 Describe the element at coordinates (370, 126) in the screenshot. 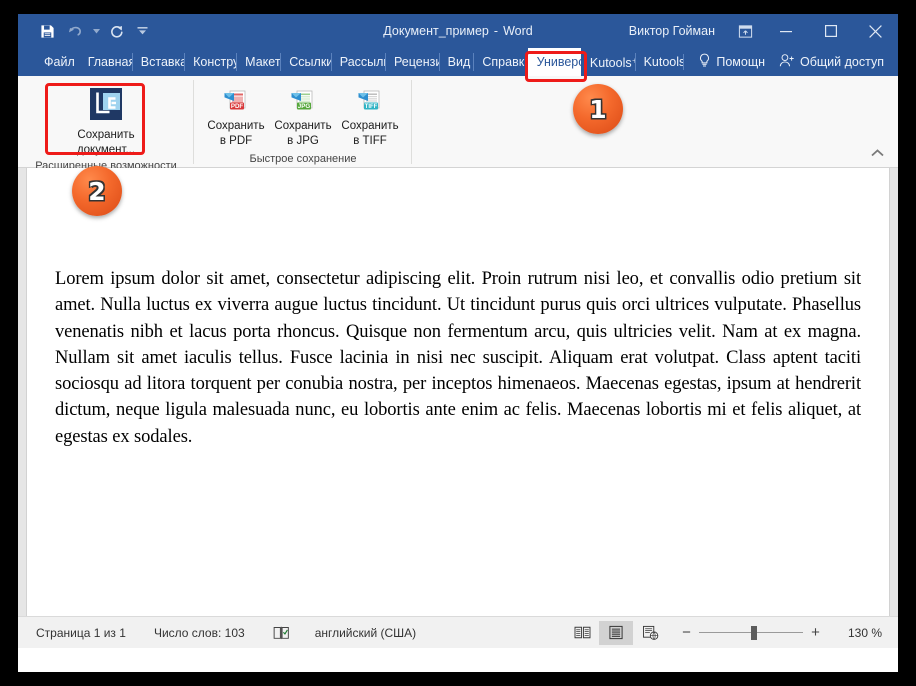

I see `save-as-tiff-label-line1: Сохранить` at that location.